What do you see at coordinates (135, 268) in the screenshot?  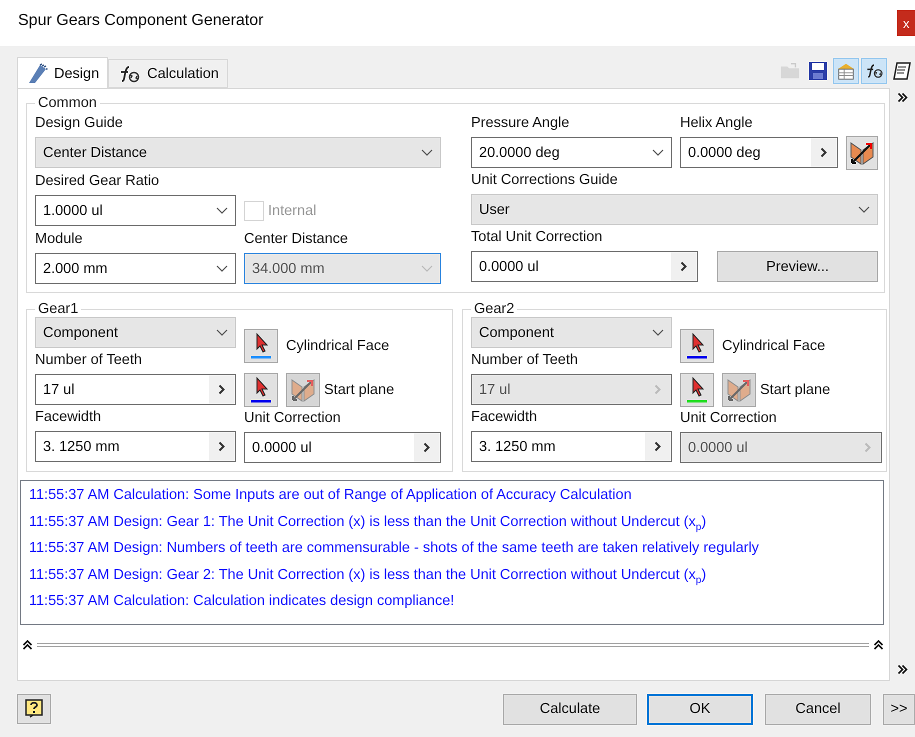 I see `combo-field: 2.000 mm` at bounding box center [135, 268].